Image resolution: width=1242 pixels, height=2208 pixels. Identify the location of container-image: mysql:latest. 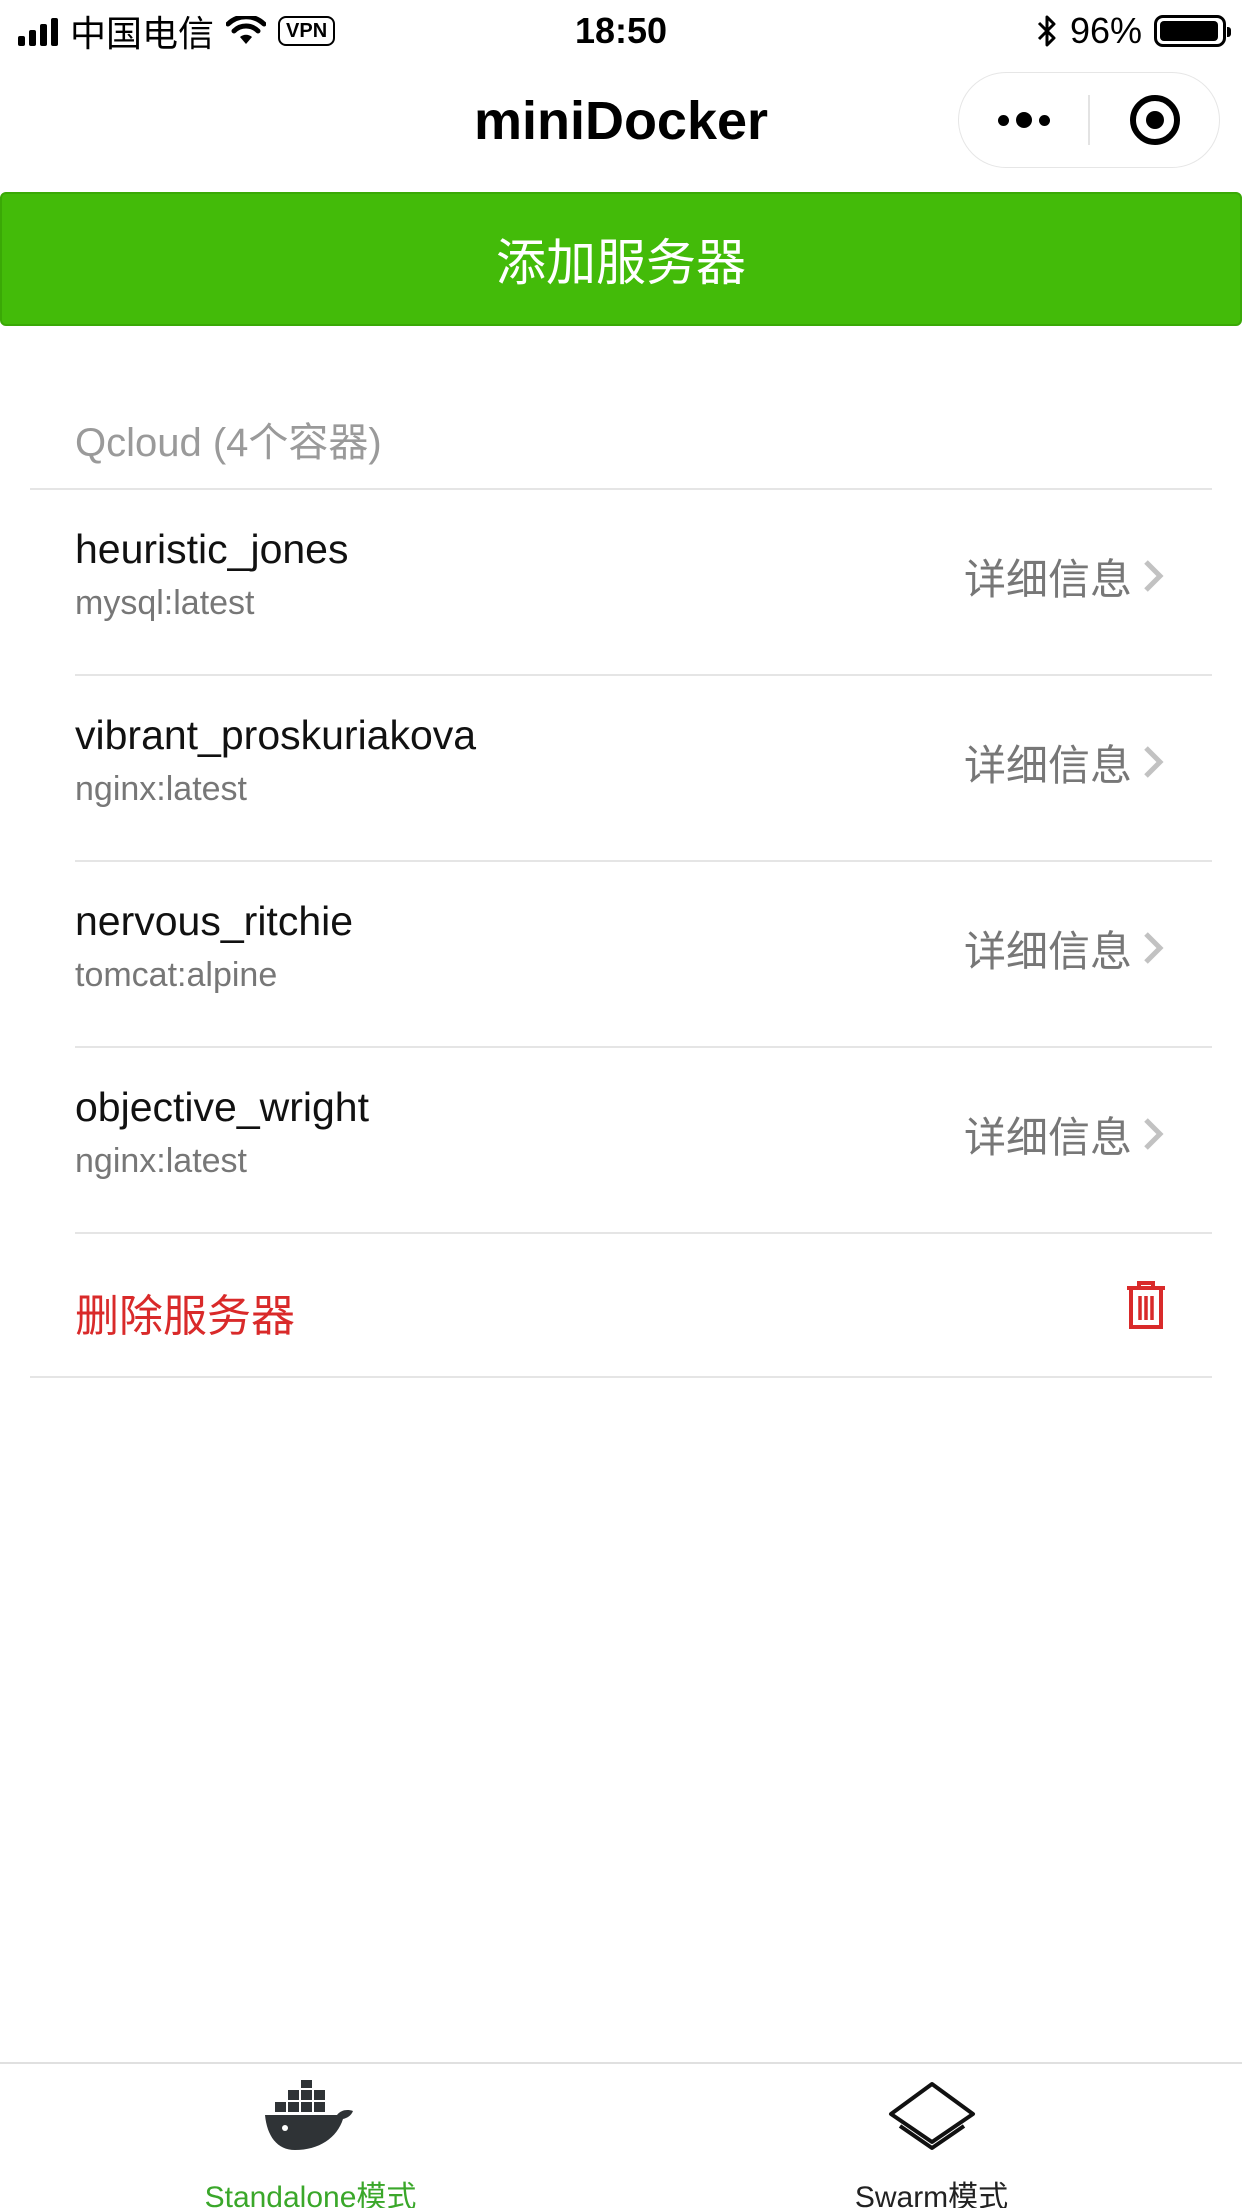
(165, 603).